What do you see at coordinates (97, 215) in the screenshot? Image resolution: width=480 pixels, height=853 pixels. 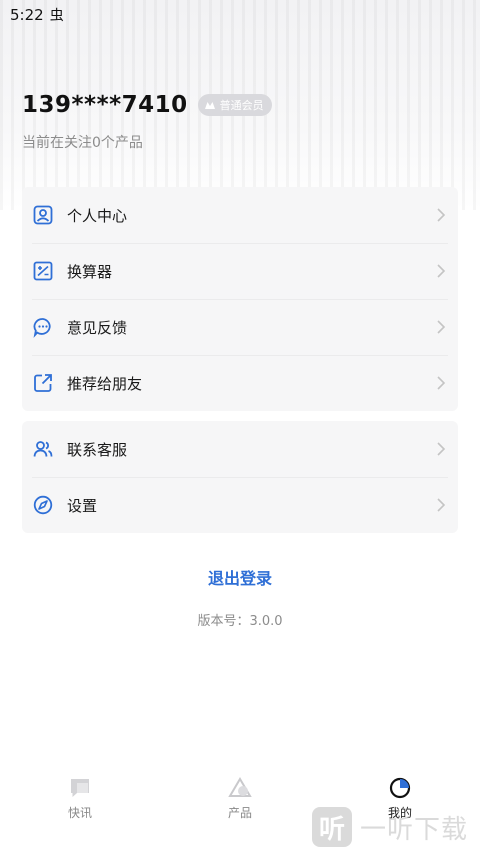 I see `menu-label: 个人中心` at bounding box center [97, 215].